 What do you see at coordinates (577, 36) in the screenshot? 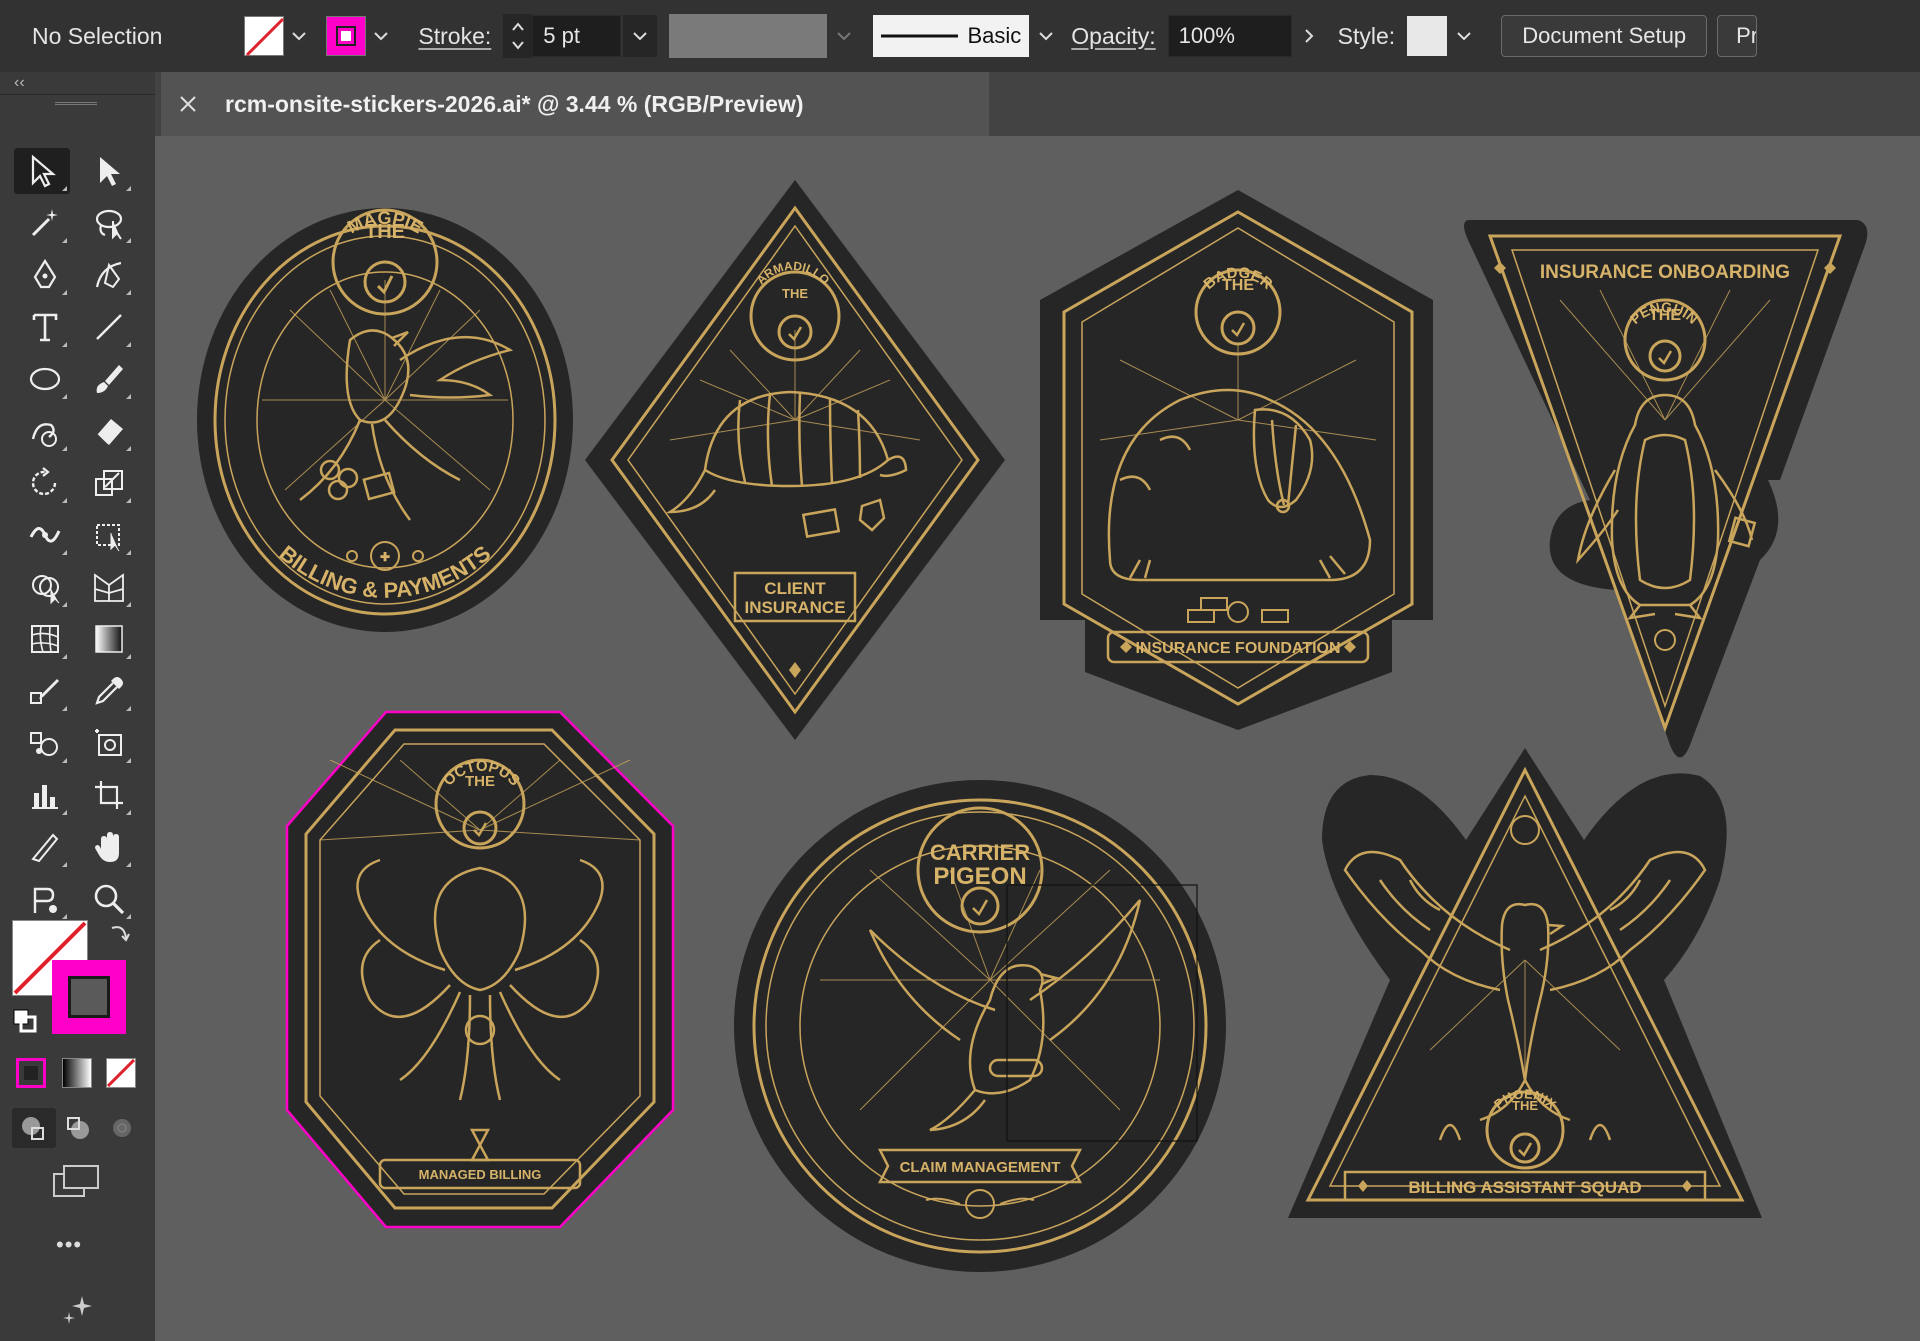
I see `stroke-weight-field: 5 pt` at bounding box center [577, 36].